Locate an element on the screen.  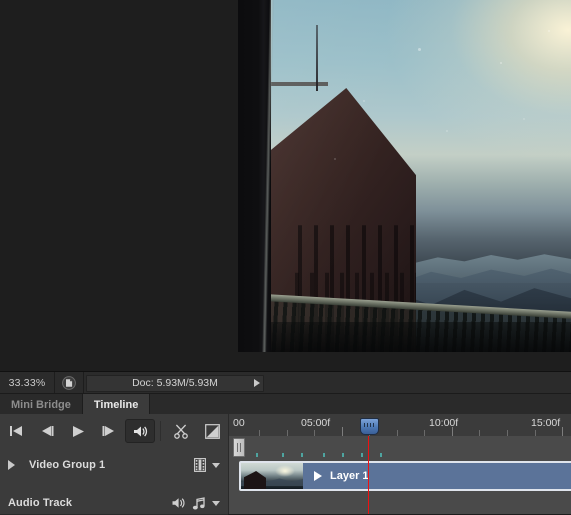
thumbnail-sun is located at coordinates (285, 471).